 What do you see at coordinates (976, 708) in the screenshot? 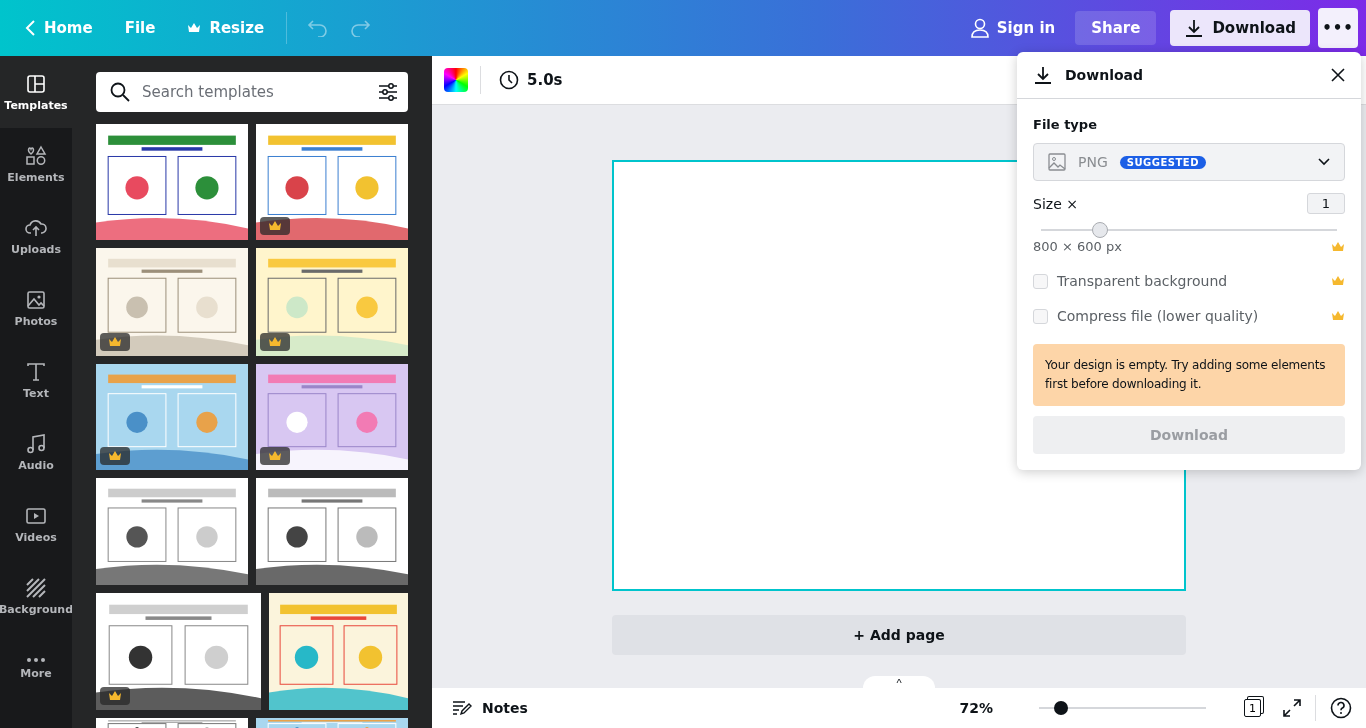
I see `zoom-level: 72%` at bounding box center [976, 708].